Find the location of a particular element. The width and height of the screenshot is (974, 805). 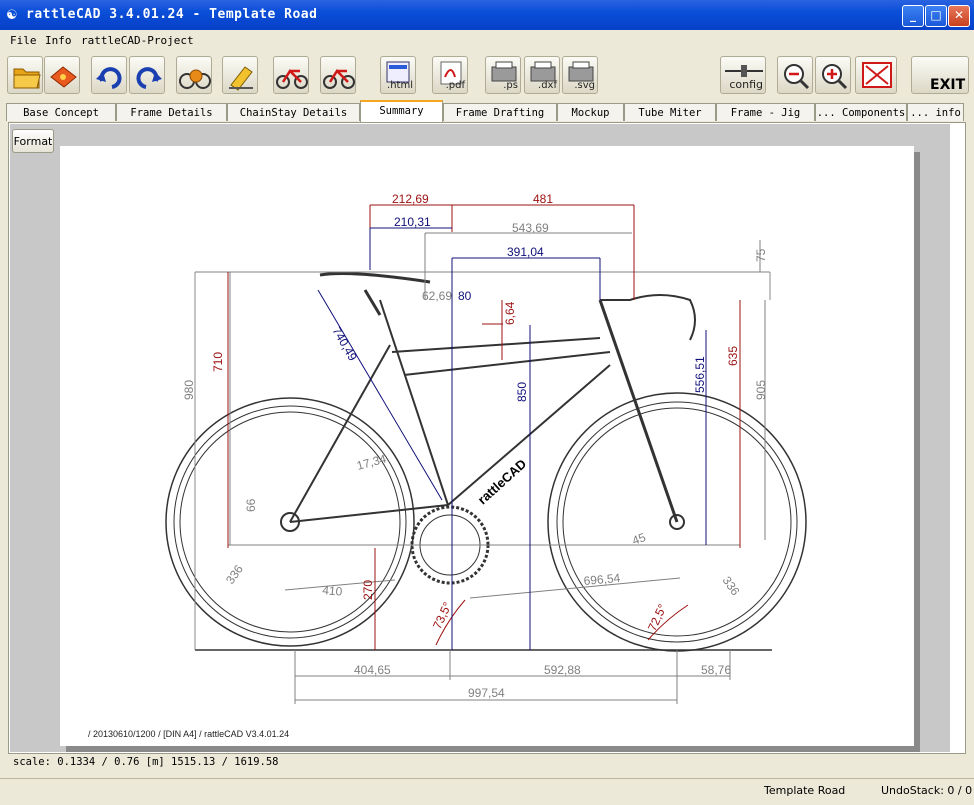

angle-73-5: 73,5° is located at coordinates (442, 616).